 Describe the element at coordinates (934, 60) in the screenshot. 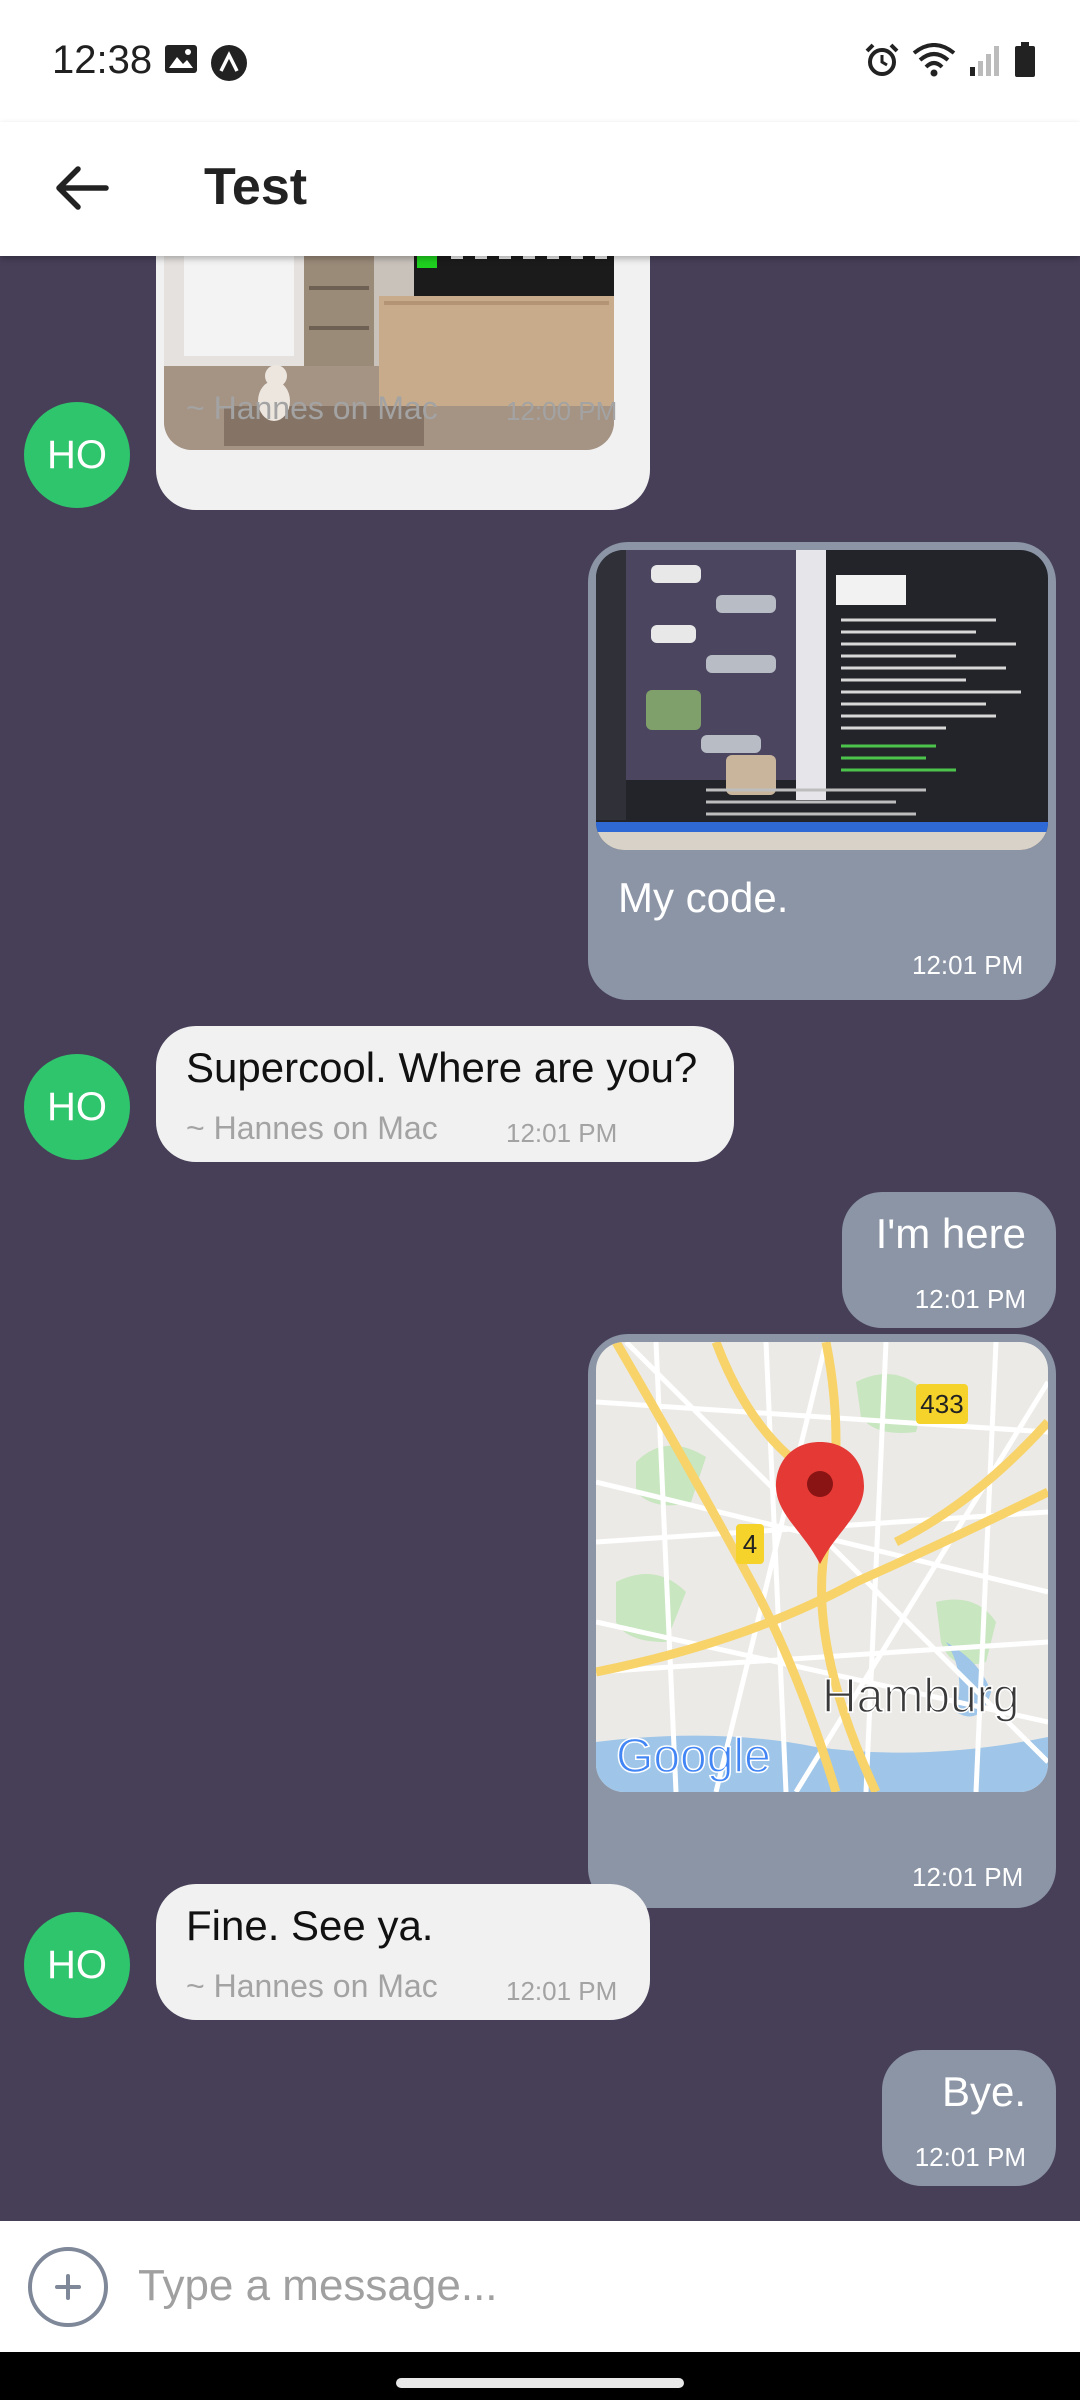

I see `wifi-icon` at that location.